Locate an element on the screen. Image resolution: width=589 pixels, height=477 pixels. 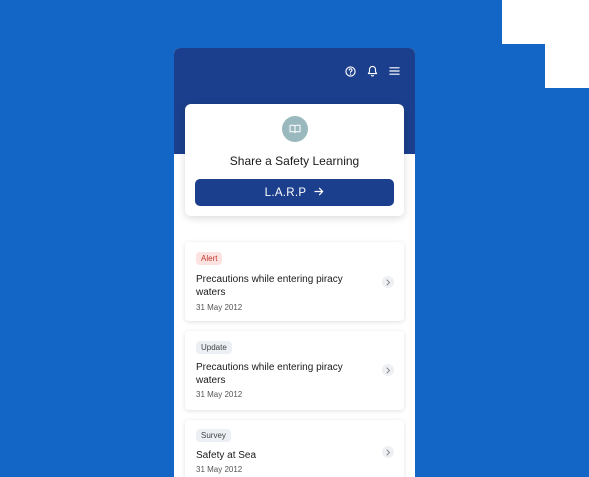
share-learning-card: Share a Safety Learning L.A.R.P is located at coordinates (294, 160).